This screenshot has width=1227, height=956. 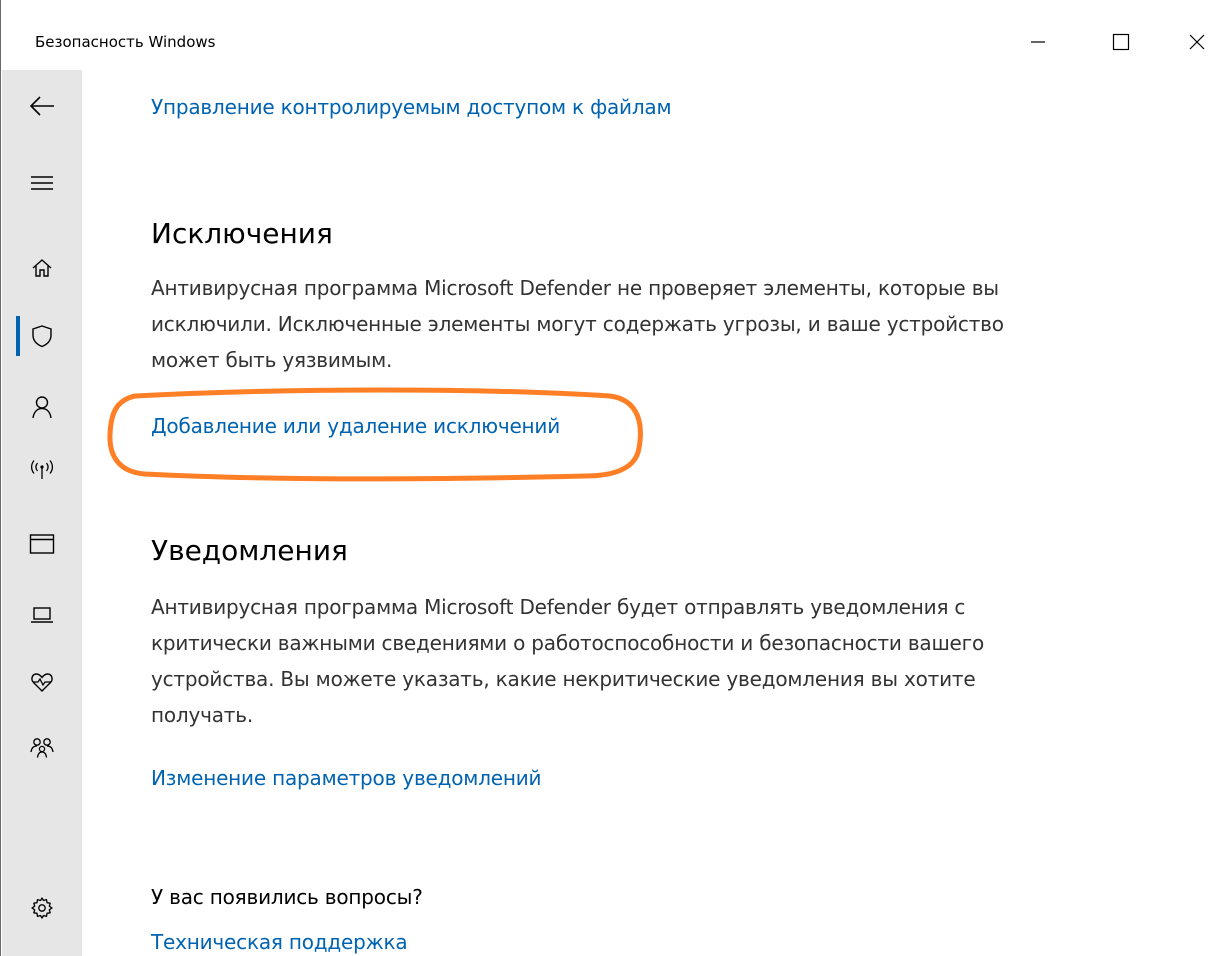 I want to click on nav-device-security, so click(x=42, y=615).